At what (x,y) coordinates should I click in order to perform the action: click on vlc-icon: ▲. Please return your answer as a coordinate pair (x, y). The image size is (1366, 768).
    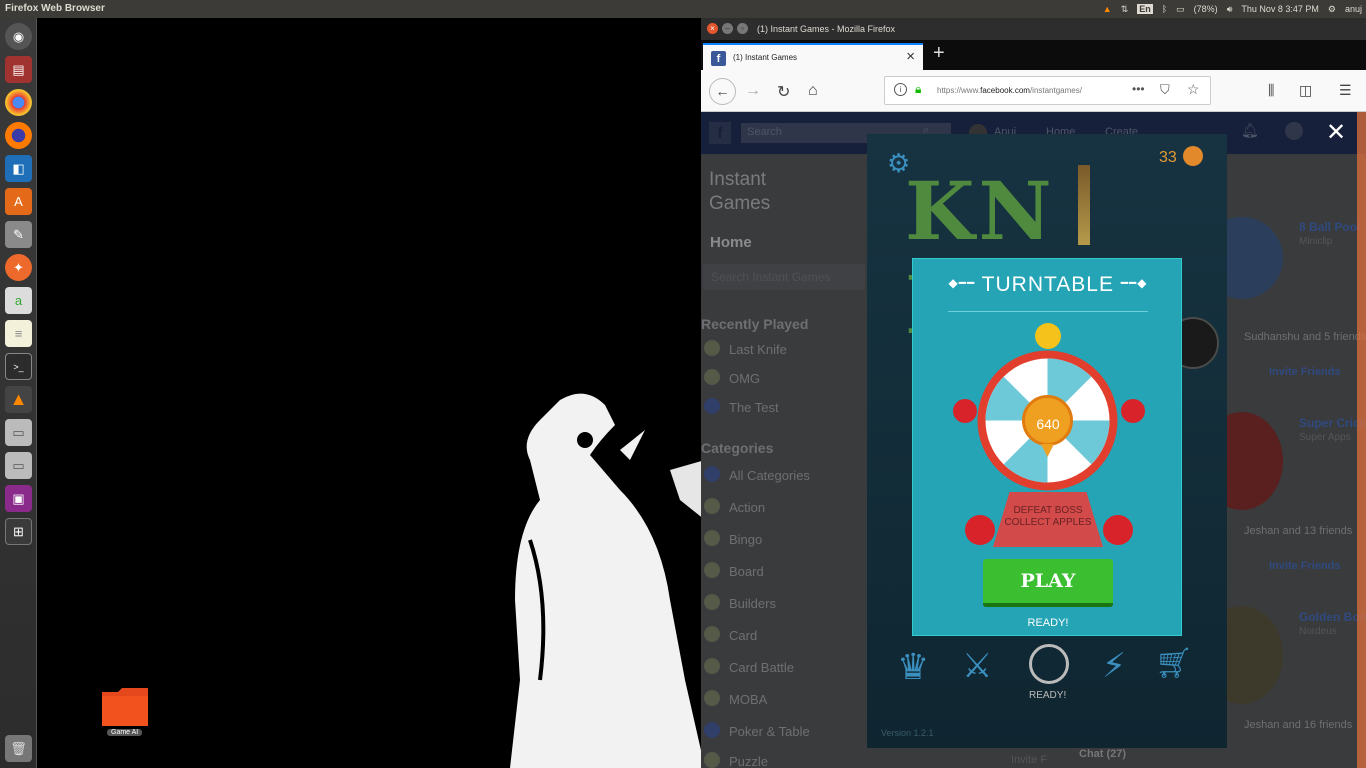
    Looking at the image, I should click on (18, 399).